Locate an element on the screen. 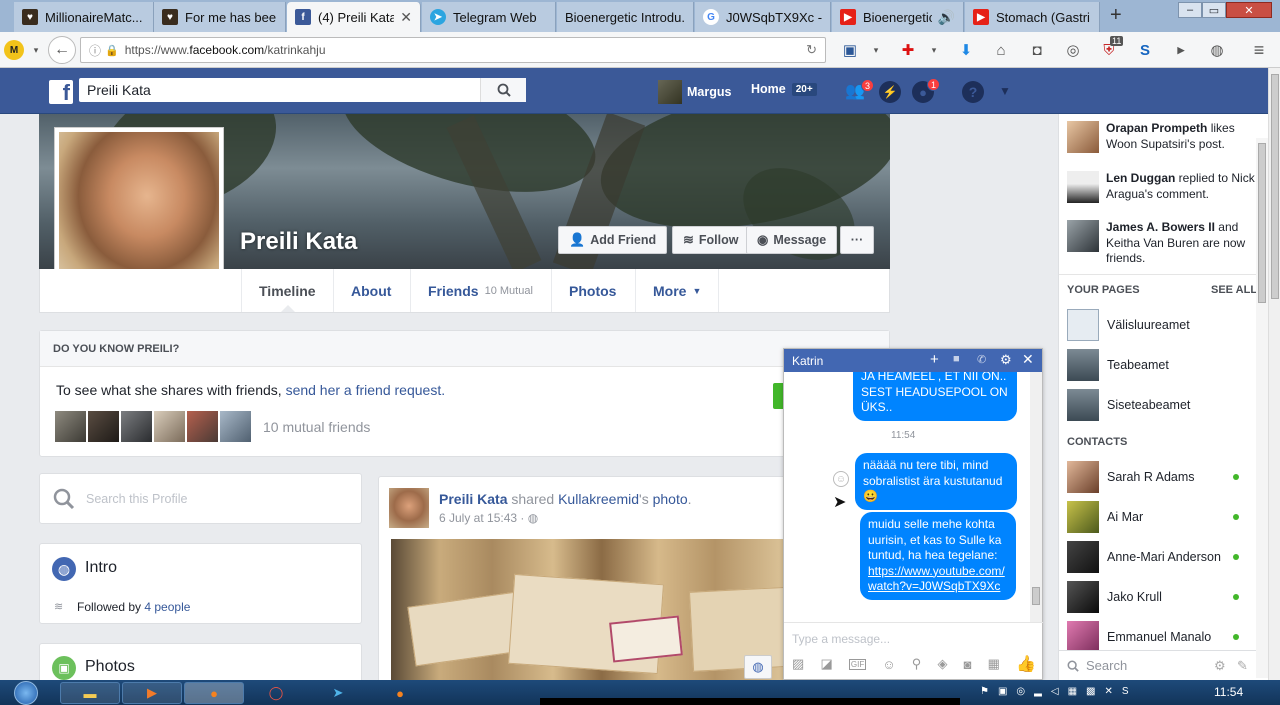 The width and height of the screenshot is (1280, 705). browser-tab: ➤ Telegram Web is located at coordinates (489, 17).